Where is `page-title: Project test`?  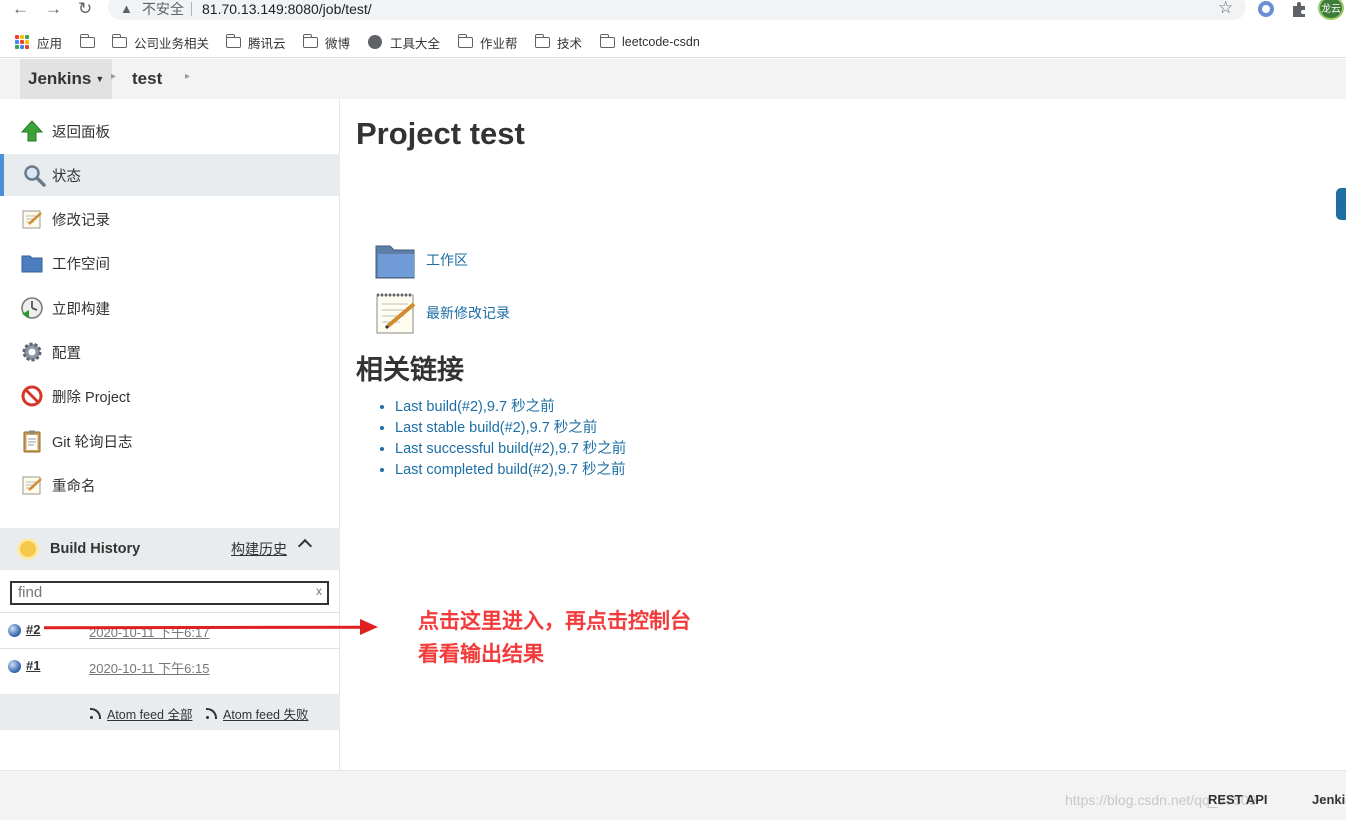
page-title: Project test is located at coordinates (440, 133).